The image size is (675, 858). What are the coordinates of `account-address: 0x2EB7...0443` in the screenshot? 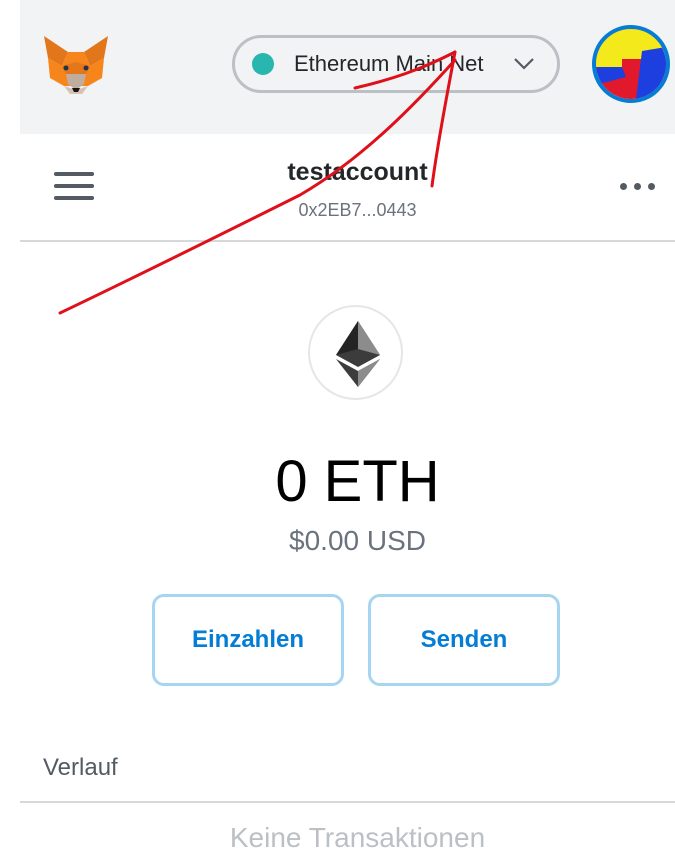 It's located at (337, 210).